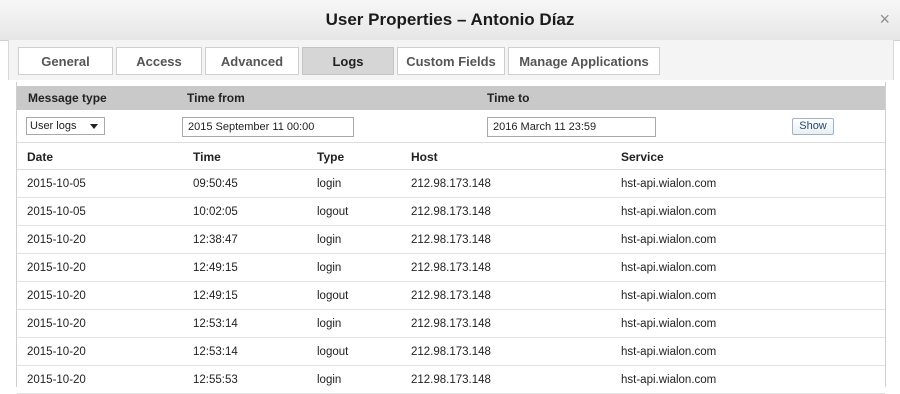 This screenshot has height=394, width=900. What do you see at coordinates (424, 157) in the screenshot?
I see `column-header-host: Host` at bounding box center [424, 157].